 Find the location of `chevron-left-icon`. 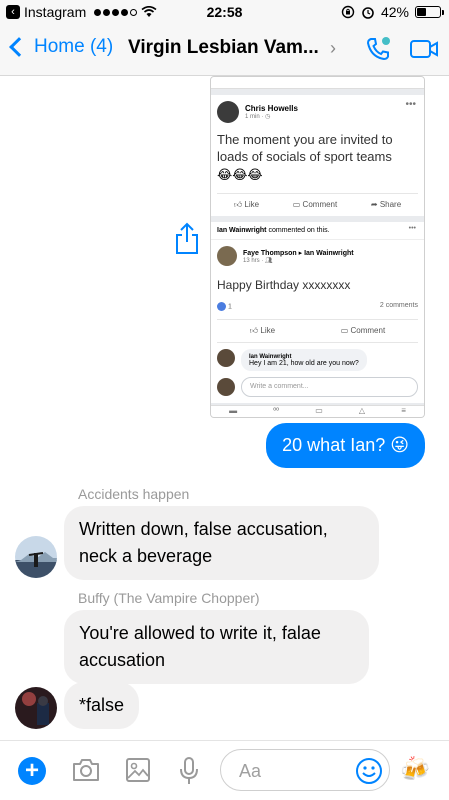

chevron-left-icon is located at coordinates (19, 47).